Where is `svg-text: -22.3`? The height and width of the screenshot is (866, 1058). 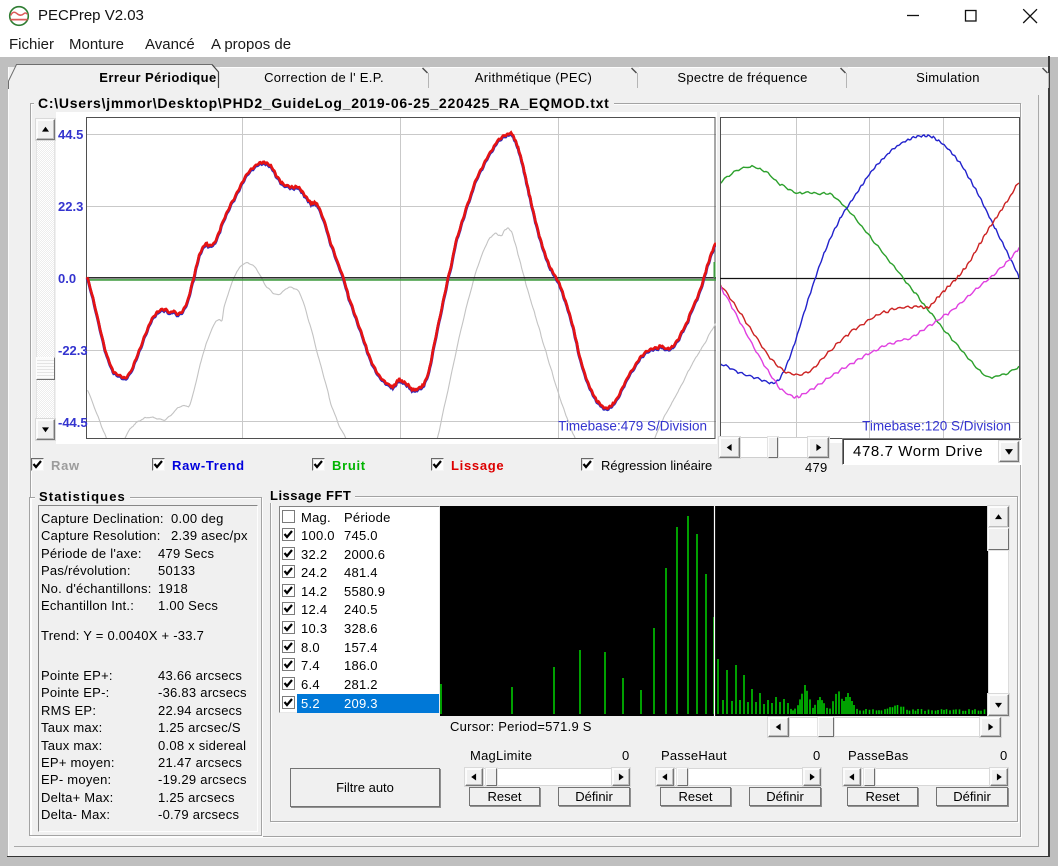
svg-text: -22.3 is located at coordinates (73, 350).